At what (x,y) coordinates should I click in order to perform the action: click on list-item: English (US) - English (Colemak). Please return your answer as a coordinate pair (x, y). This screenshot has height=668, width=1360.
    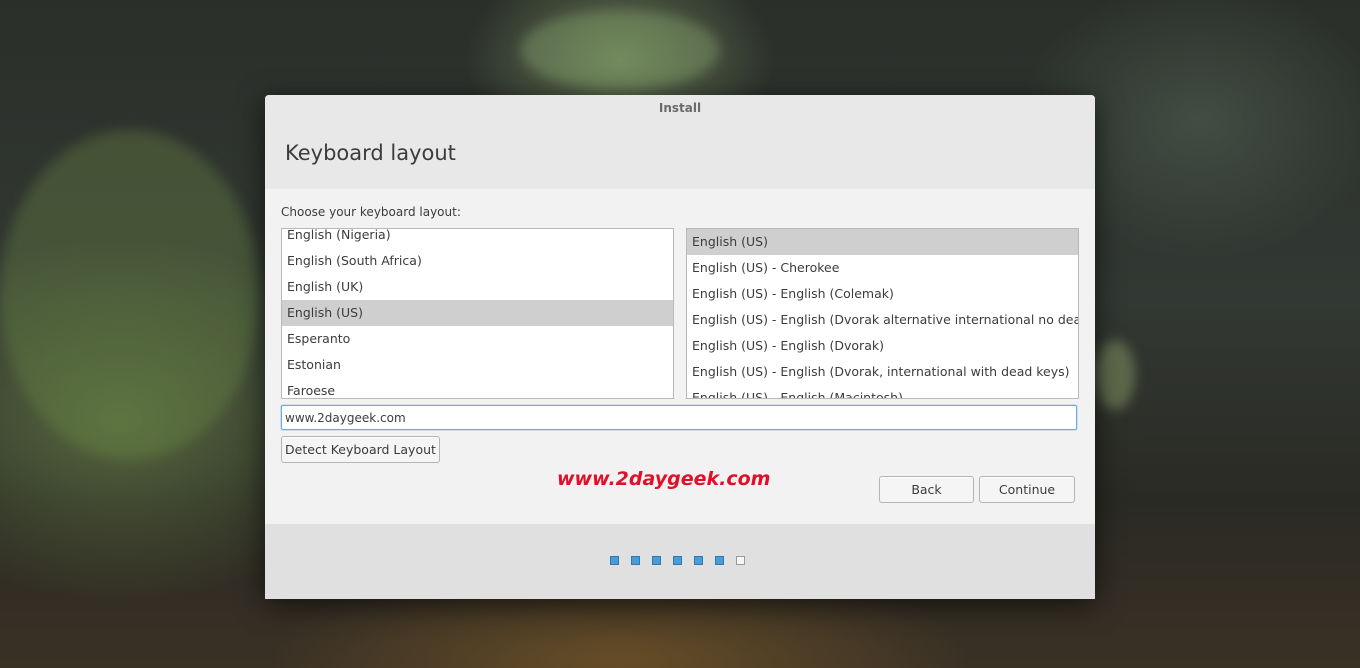
    Looking at the image, I should click on (882, 294).